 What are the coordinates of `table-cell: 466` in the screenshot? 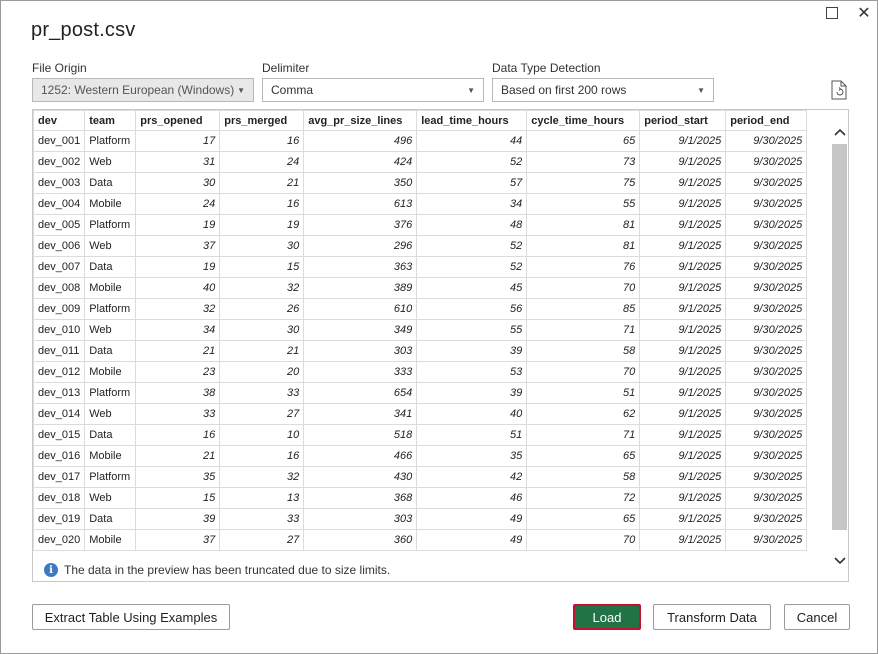 It's located at (360, 456).